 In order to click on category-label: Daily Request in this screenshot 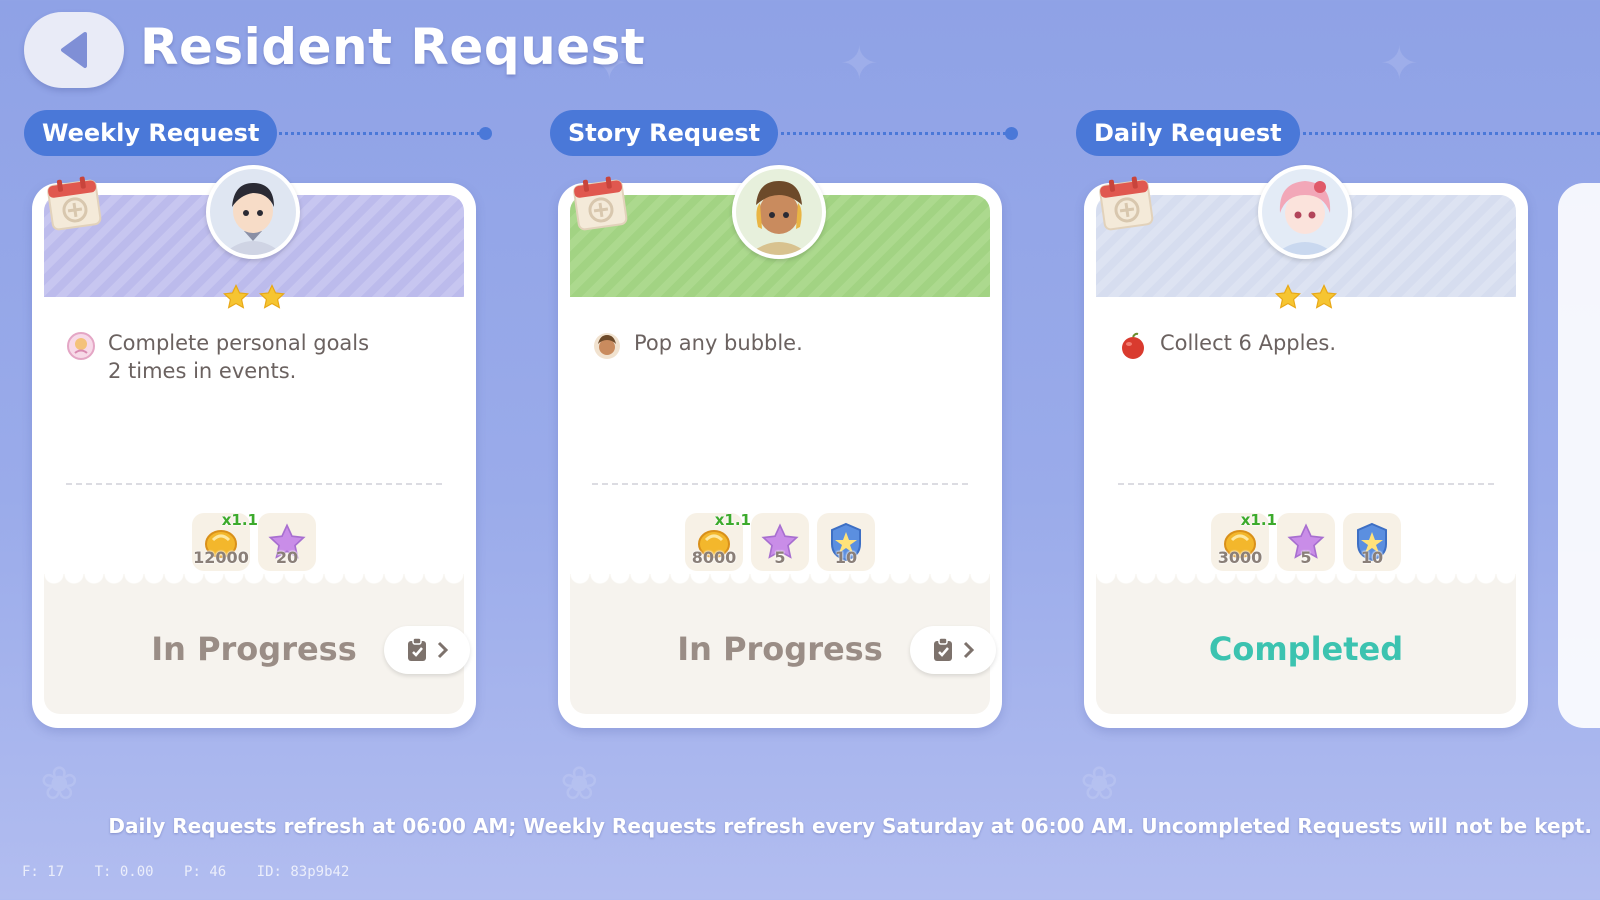, I will do `click(1188, 133)`.